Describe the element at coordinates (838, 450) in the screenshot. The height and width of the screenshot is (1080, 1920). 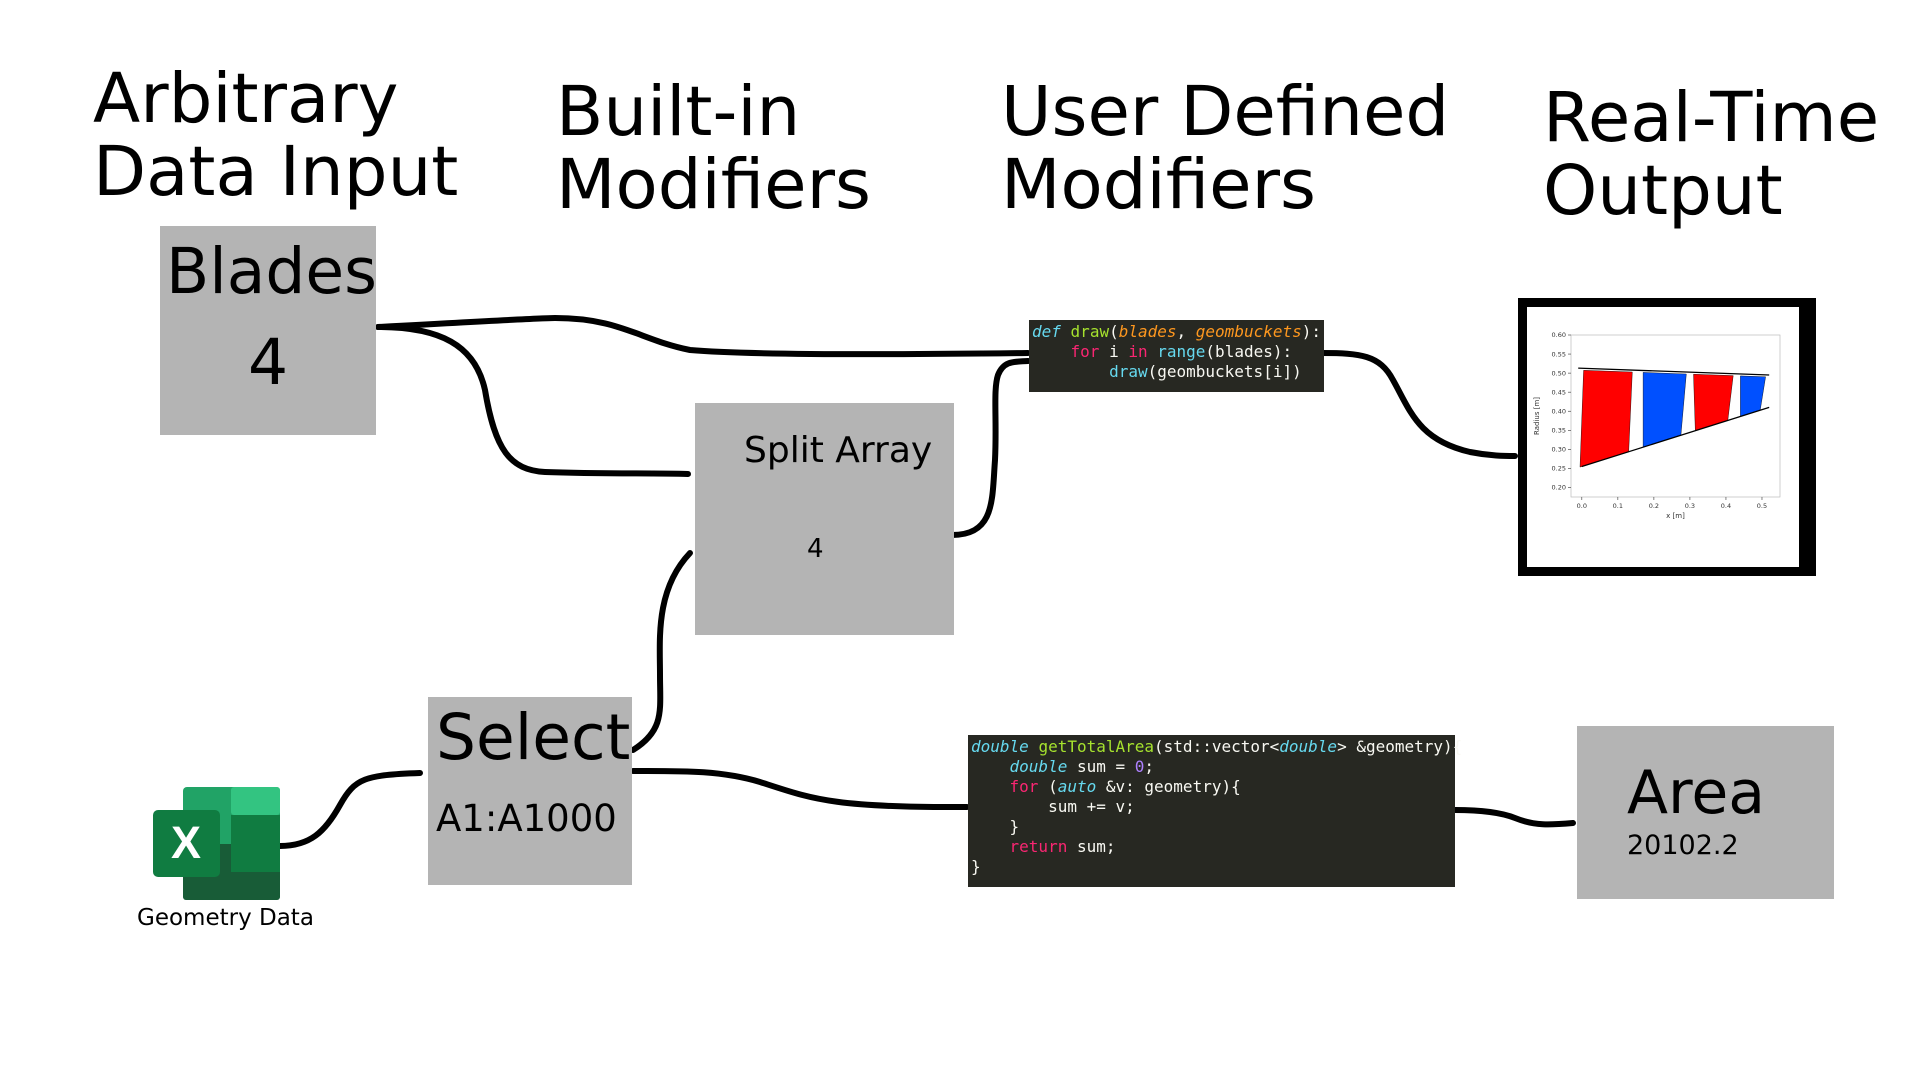
I see `split-array-title: Split Array` at that location.